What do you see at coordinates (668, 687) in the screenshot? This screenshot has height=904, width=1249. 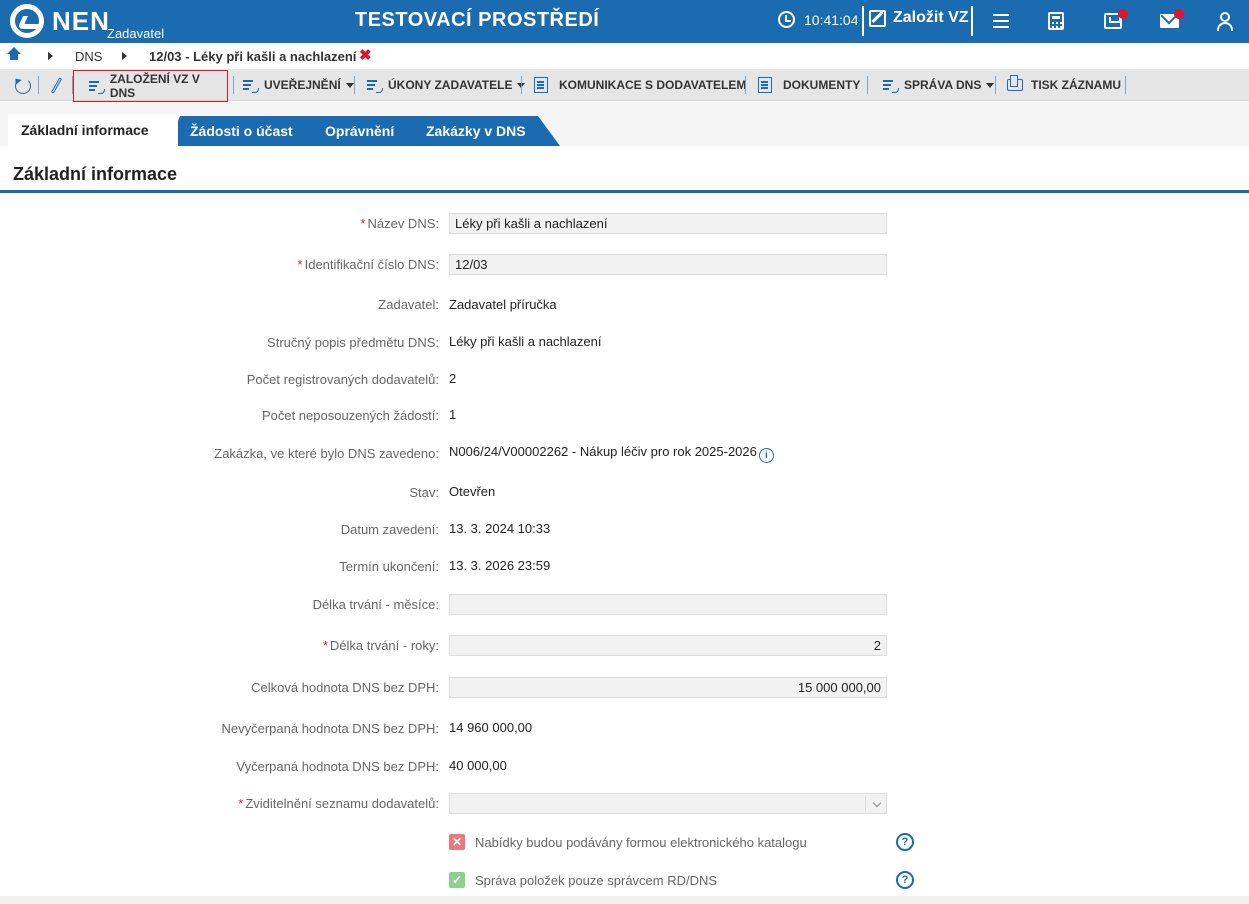 I see `celkova-hodnota-field: 15 000 000,00` at bounding box center [668, 687].